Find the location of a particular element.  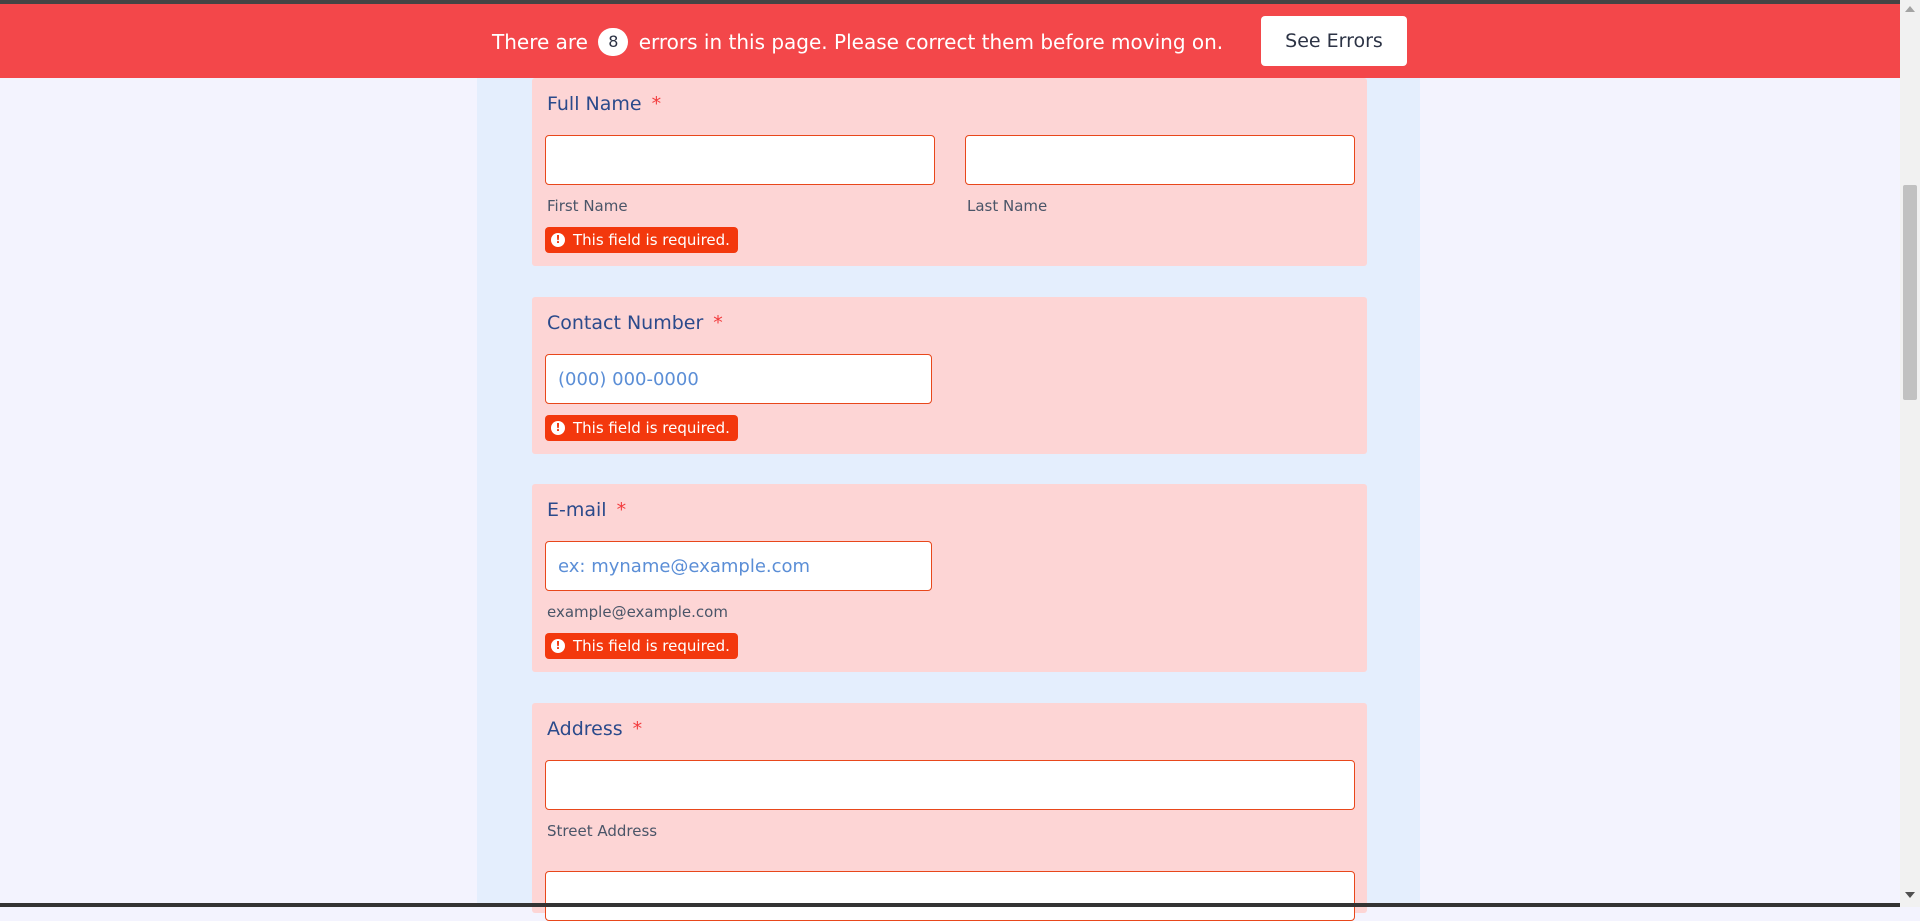

email-input is located at coordinates (738, 566).